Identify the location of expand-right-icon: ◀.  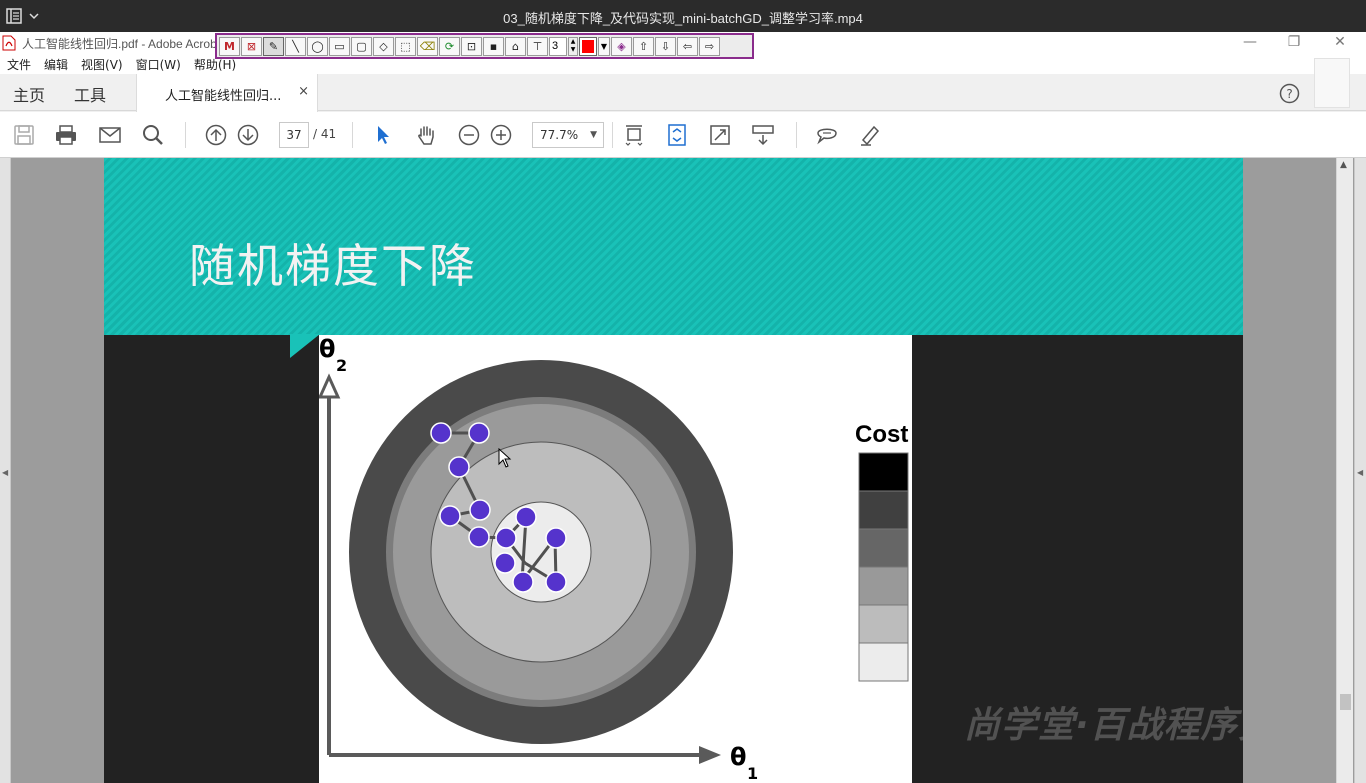
(1360, 472).